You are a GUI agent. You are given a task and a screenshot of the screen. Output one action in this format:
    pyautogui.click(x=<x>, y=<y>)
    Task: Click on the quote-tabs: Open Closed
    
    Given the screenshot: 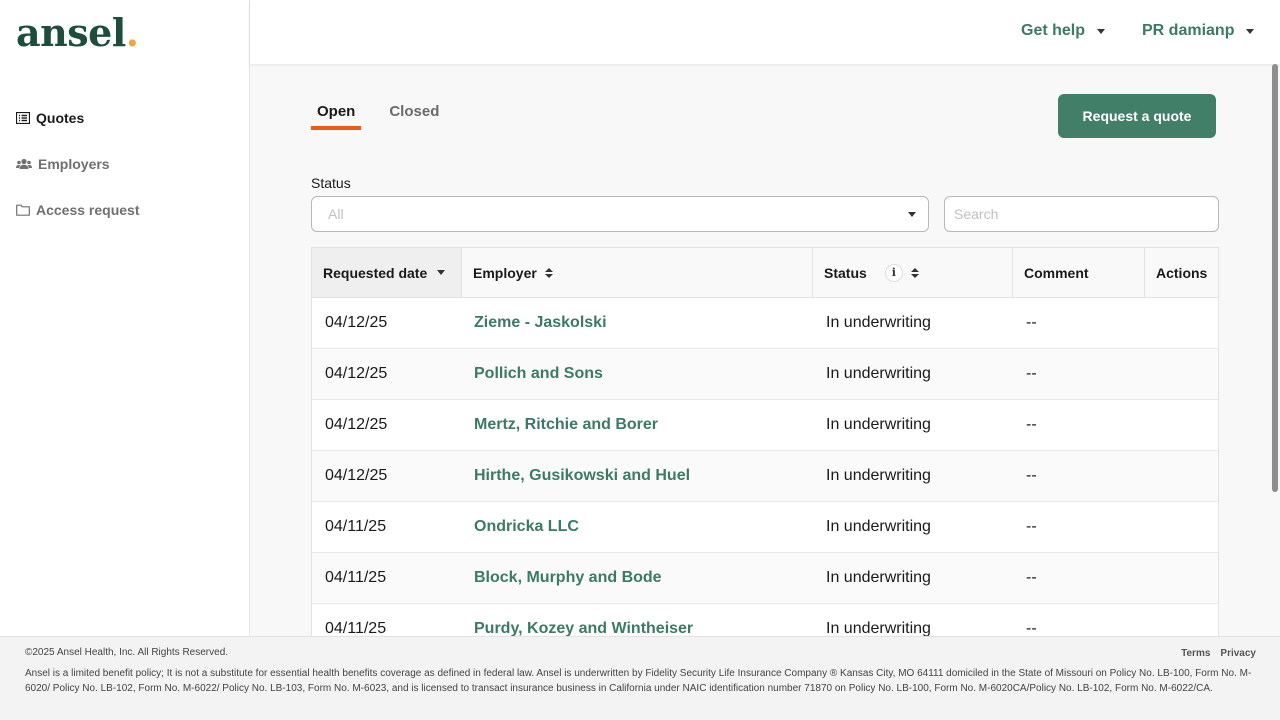 What is the action you would take?
    pyautogui.click(x=389, y=116)
    